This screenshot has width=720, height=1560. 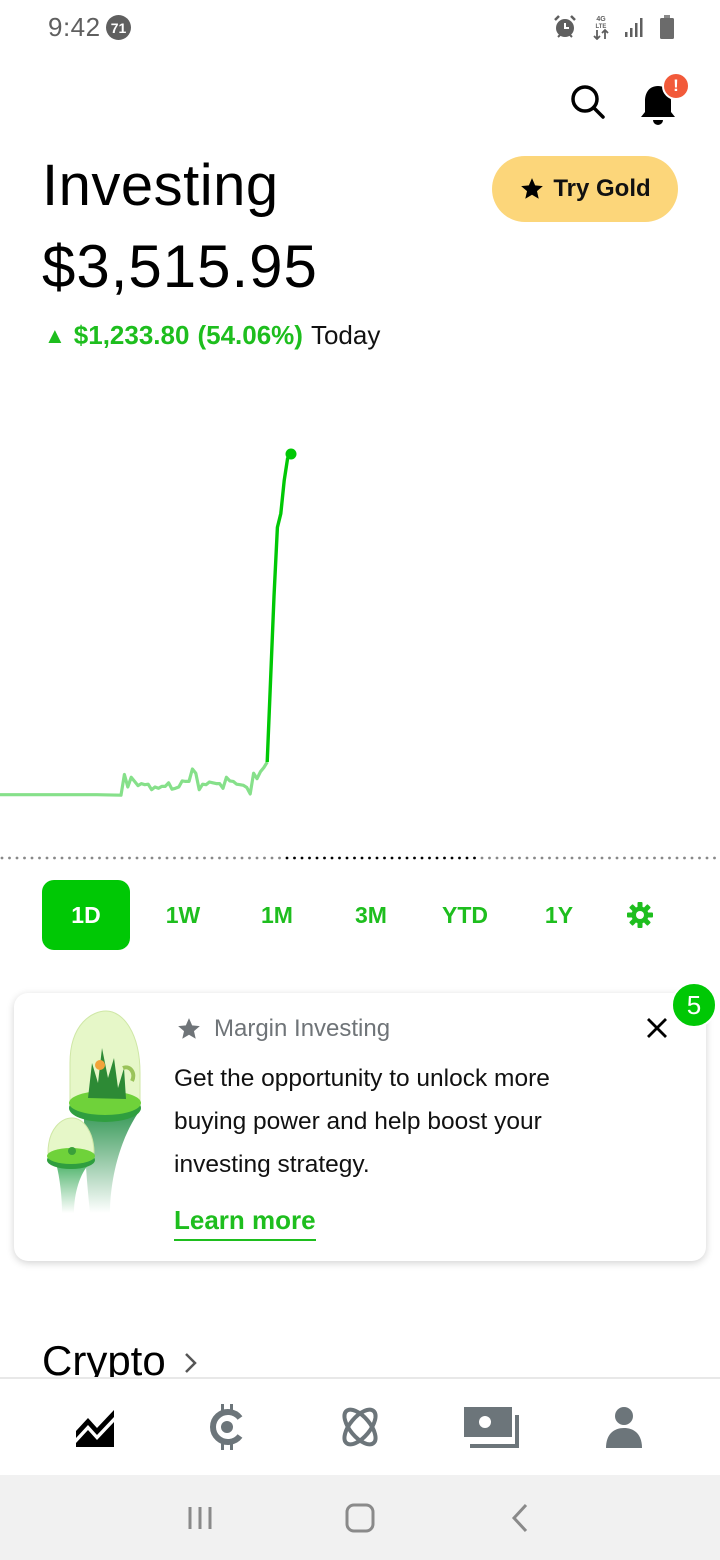 I want to click on nav-cash, so click(x=492, y=1427).